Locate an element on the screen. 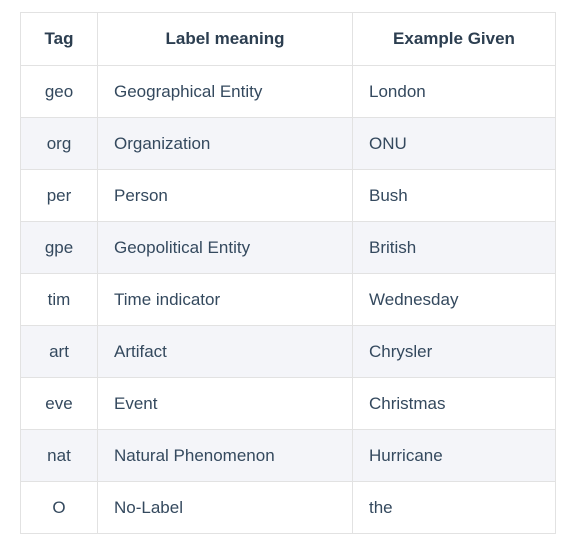 The width and height of the screenshot is (567, 539). table-row: org Organization ONU is located at coordinates (288, 143).